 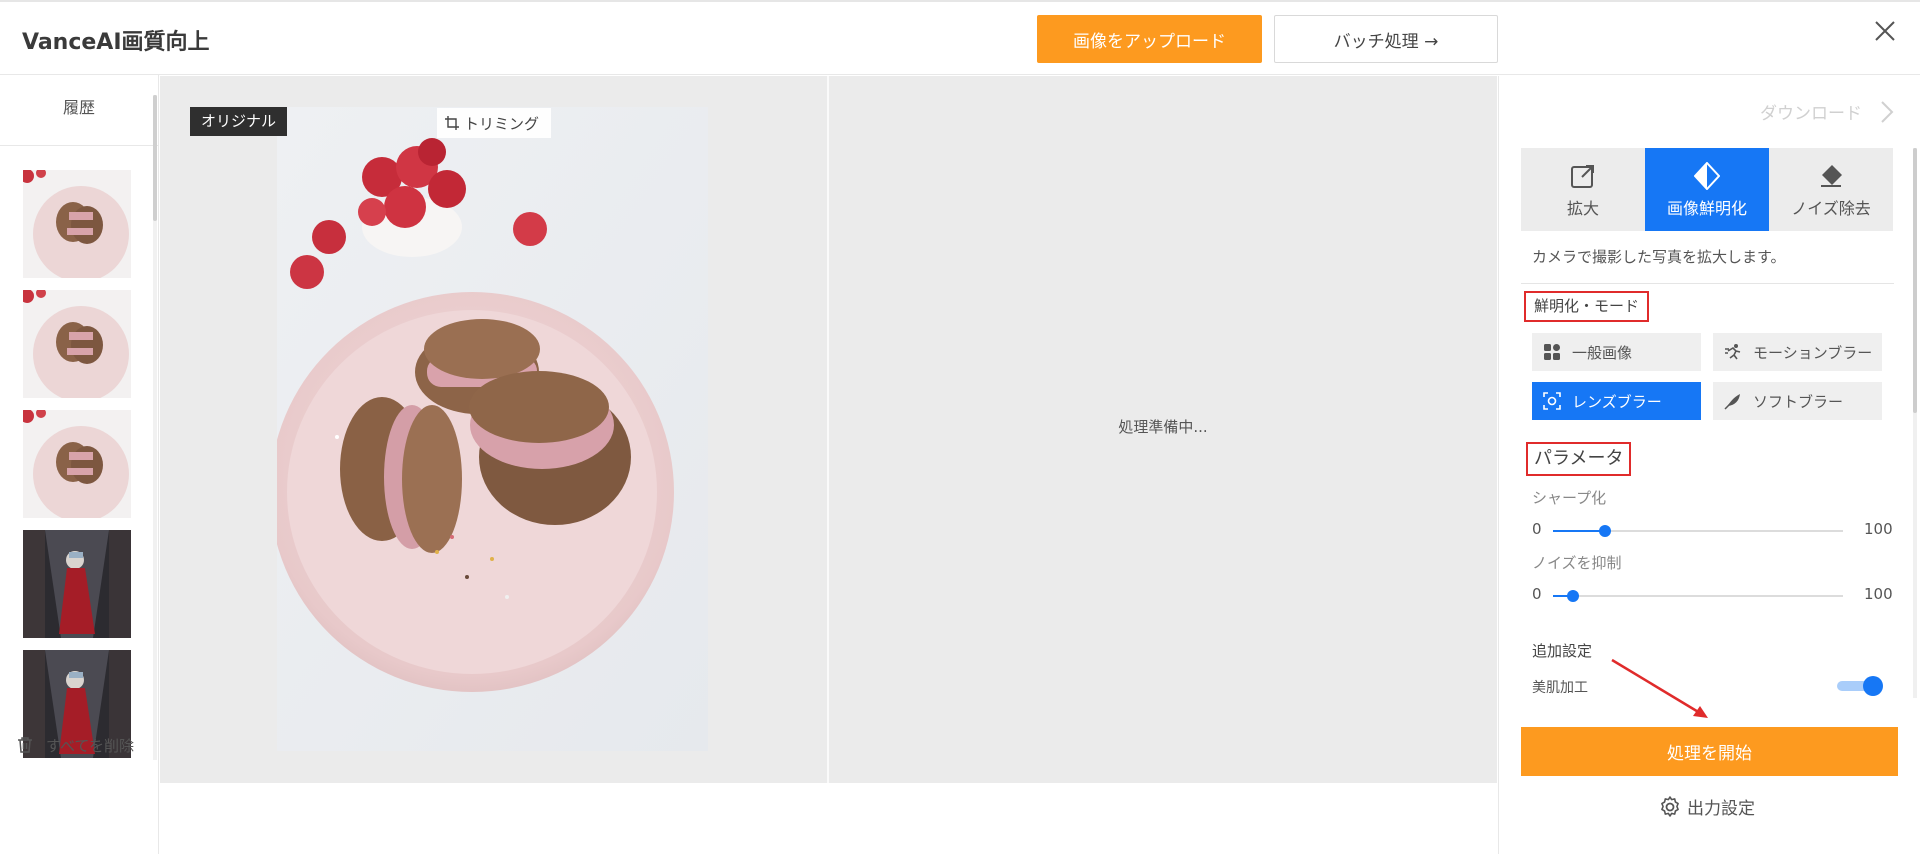 I want to click on mode-label: ソフトブラー, so click(x=1798, y=401).